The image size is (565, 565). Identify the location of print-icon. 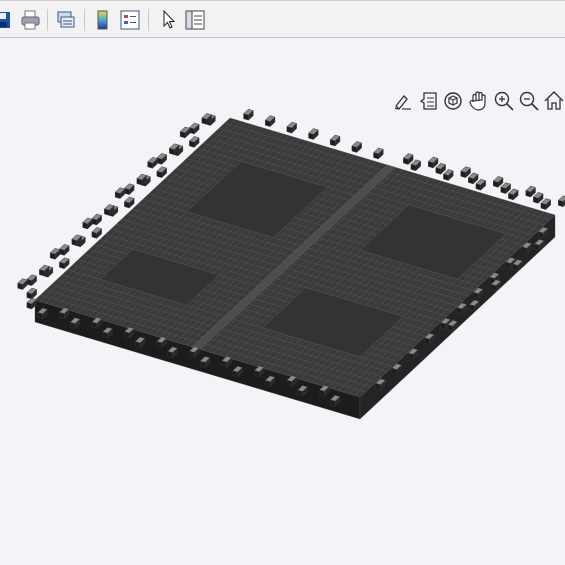
(31, 20).